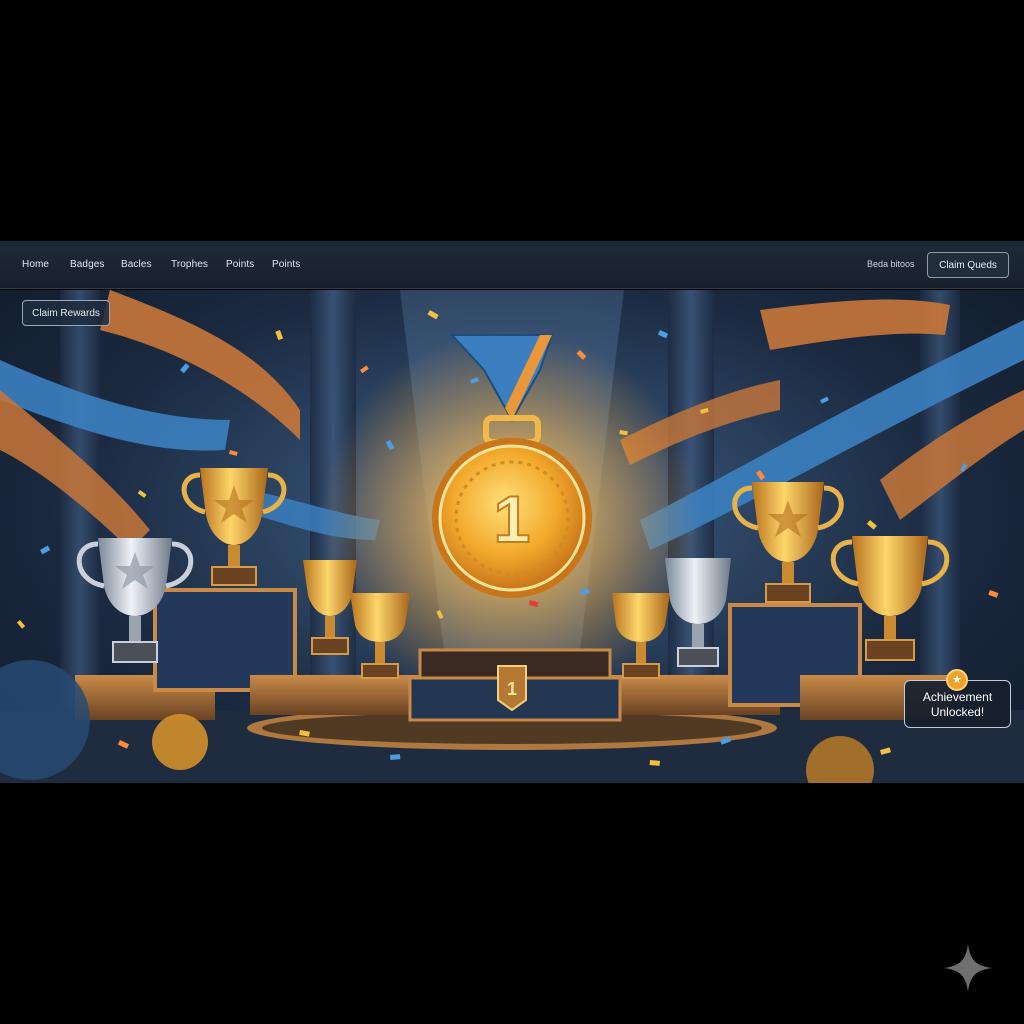 The height and width of the screenshot is (1024, 1024). What do you see at coordinates (957, 712) in the screenshot?
I see `toast-line-2: Unlocked!` at bounding box center [957, 712].